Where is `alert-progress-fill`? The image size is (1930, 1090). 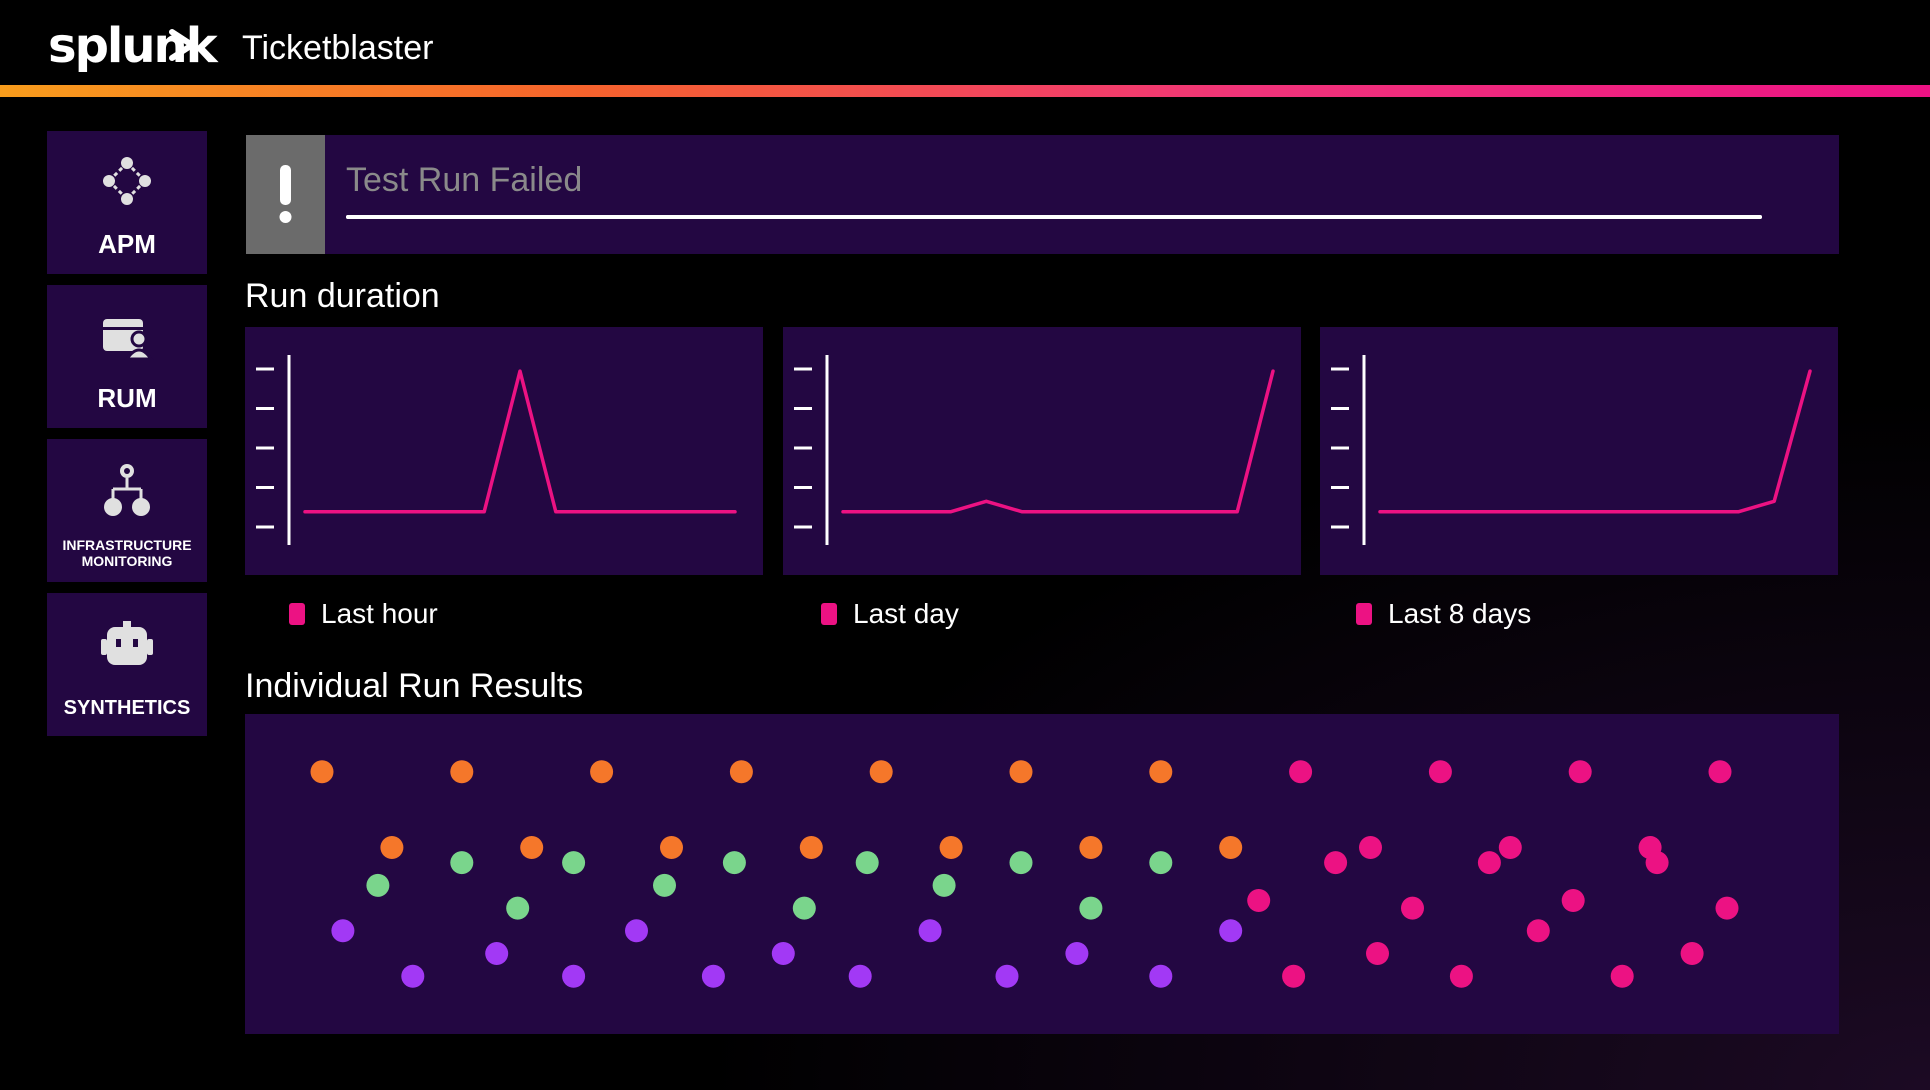
alert-progress-fill is located at coordinates (1054, 217).